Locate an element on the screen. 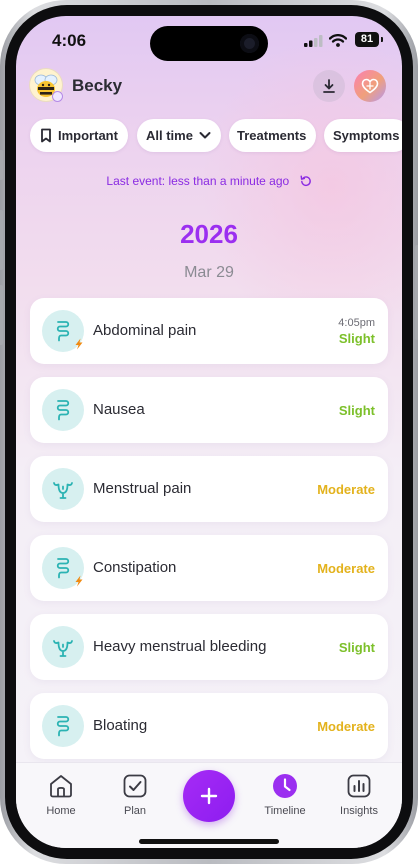 This screenshot has width=418, height=864. battery-level: 81 is located at coordinates (367, 39).